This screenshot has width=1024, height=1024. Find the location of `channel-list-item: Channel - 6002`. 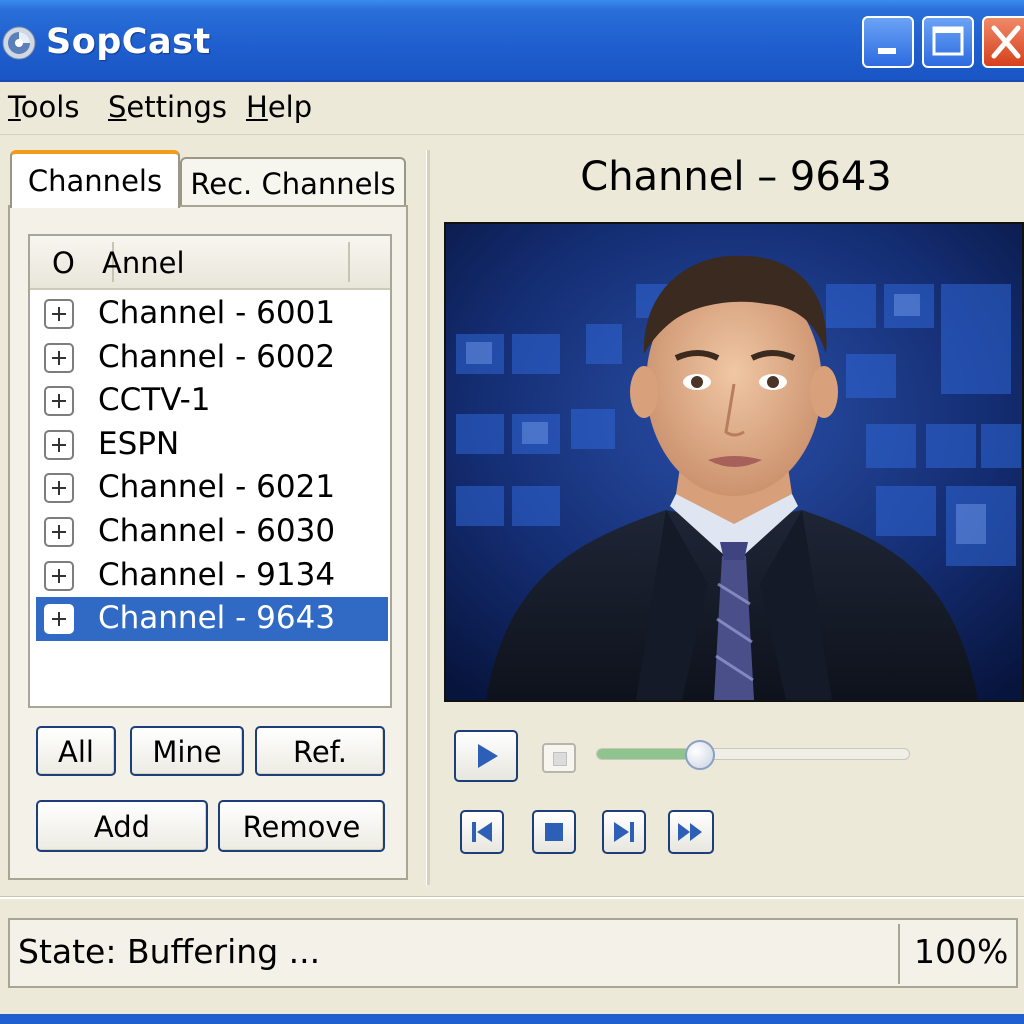

channel-list-item: Channel - 6002 is located at coordinates (212, 358).